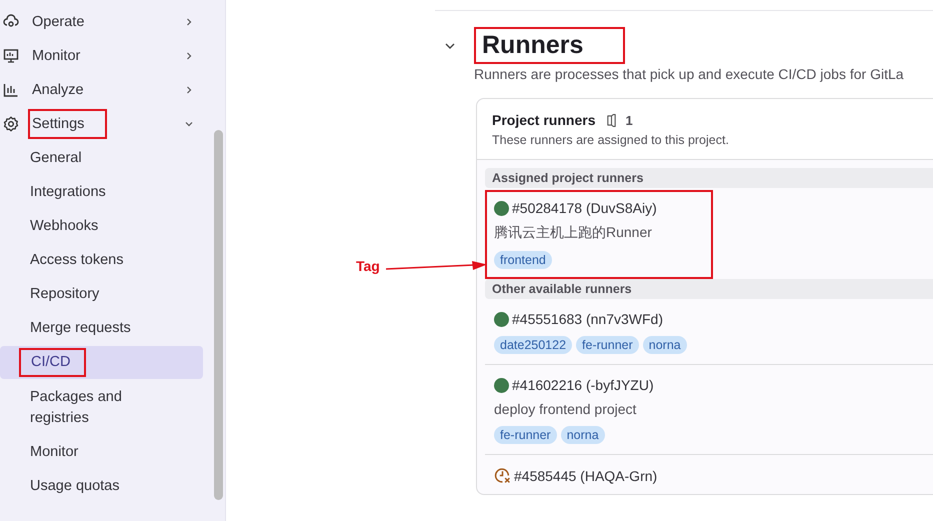  I want to click on nav-label: Integrations, so click(68, 192).